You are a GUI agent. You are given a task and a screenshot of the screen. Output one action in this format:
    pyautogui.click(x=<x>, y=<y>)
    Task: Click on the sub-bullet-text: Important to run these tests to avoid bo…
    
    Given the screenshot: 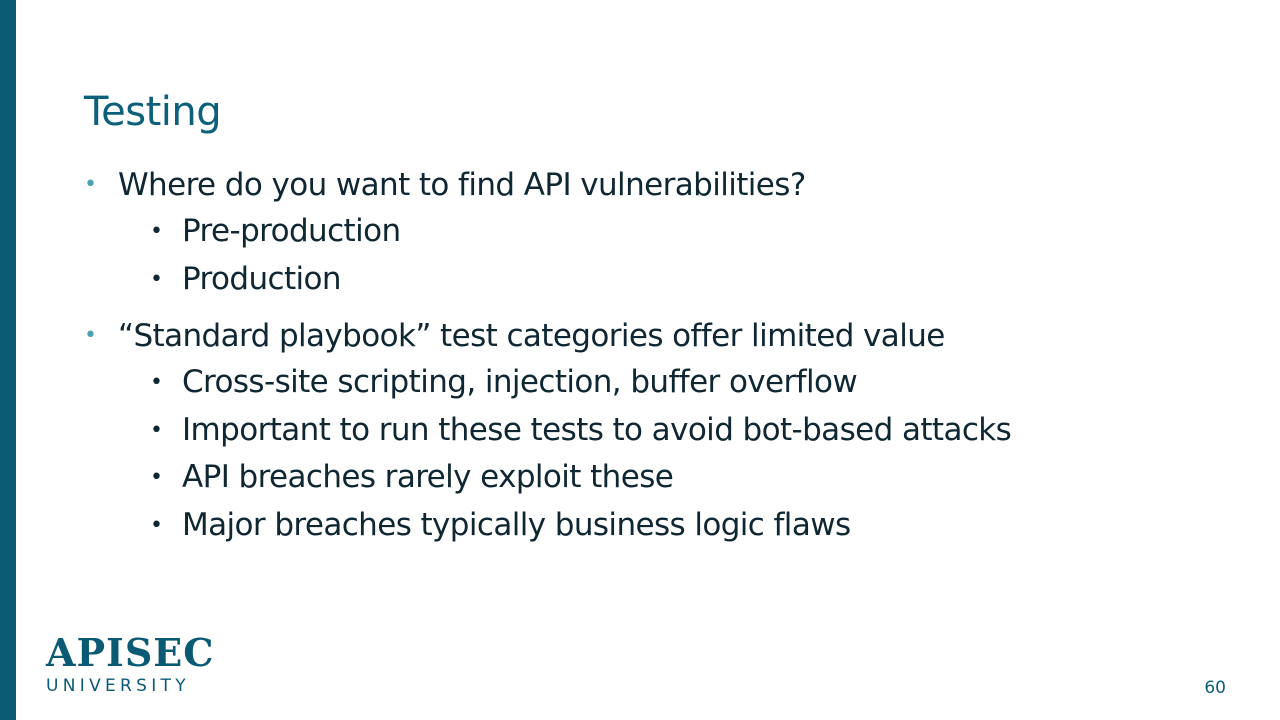 What is the action you would take?
    pyautogui.click(x=597, y=429)
    